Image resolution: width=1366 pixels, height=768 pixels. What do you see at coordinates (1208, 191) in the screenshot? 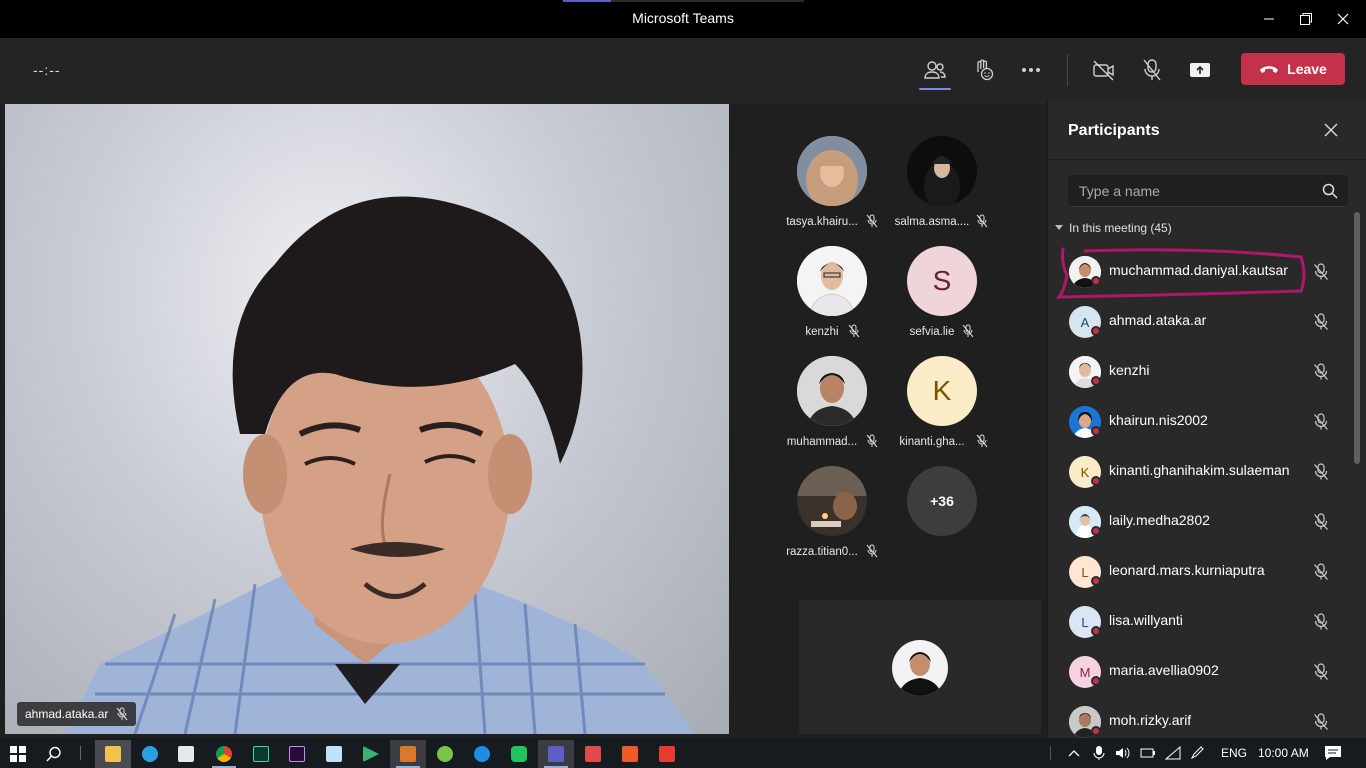
I see `participant-search-input` at bounding box center [1208, 191].